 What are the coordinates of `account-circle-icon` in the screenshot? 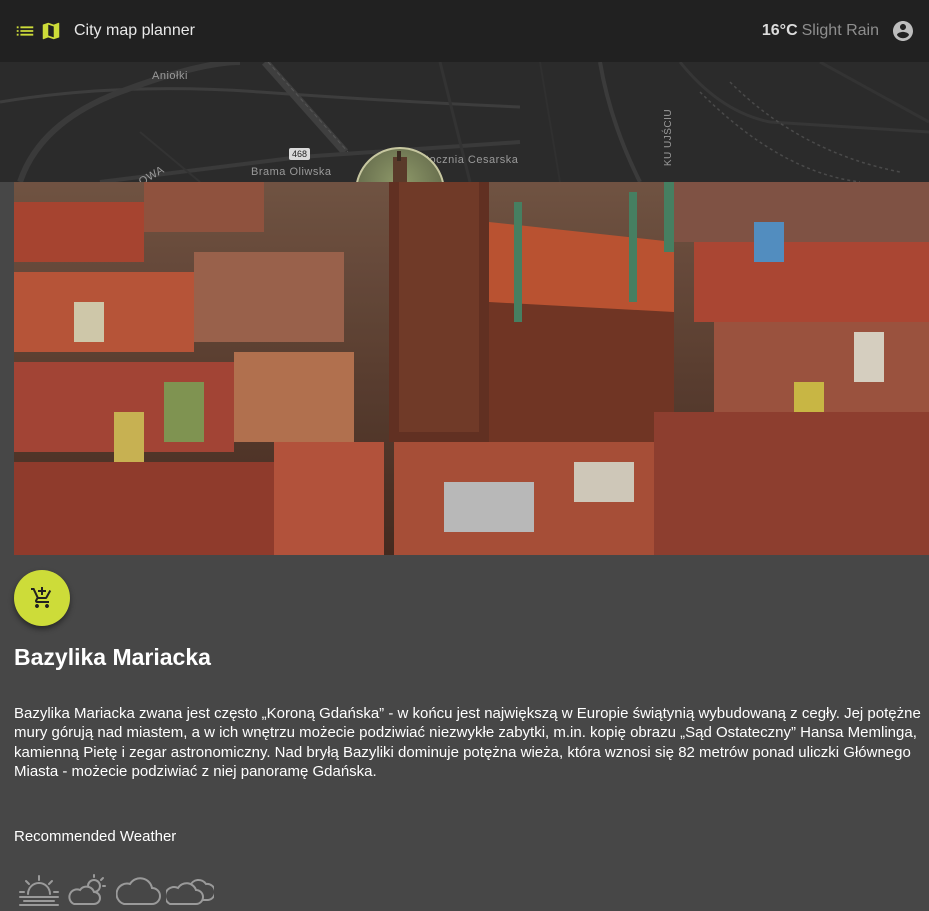 It's located at (903, 31).